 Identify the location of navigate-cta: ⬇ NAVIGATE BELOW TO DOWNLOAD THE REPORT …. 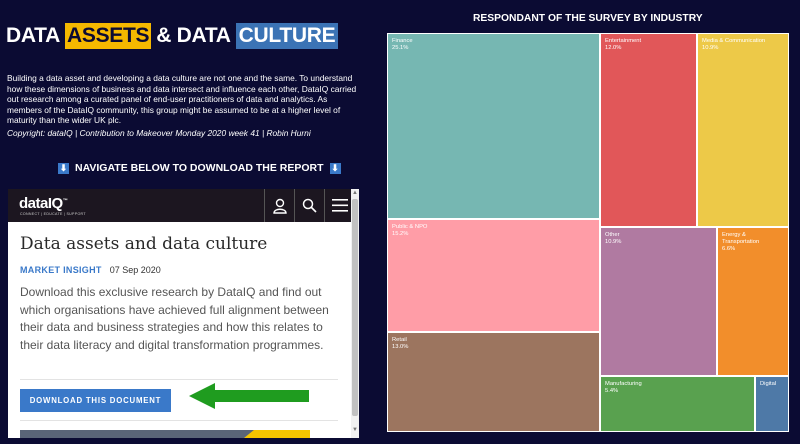
(199, 168).